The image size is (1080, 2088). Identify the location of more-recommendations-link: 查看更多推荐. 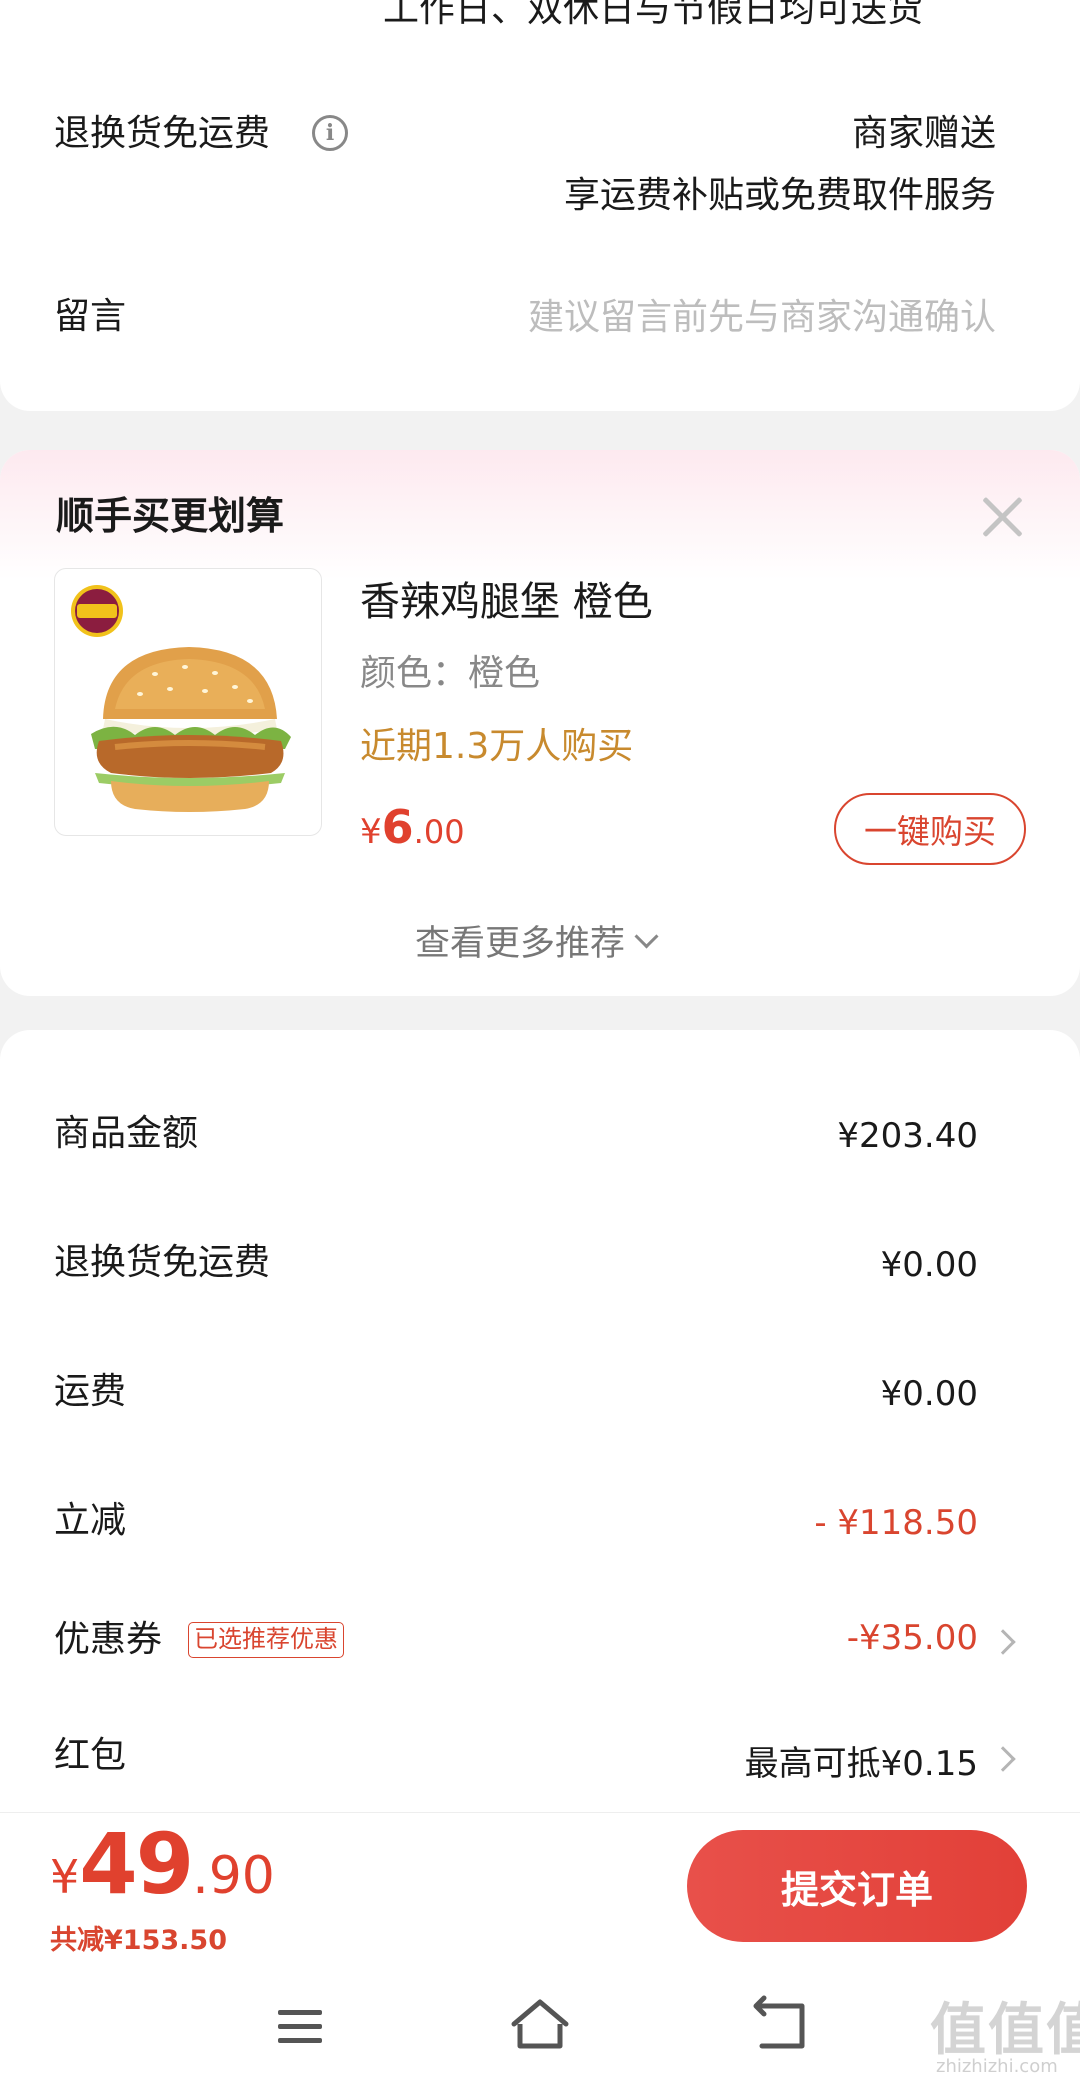
(536, 940).